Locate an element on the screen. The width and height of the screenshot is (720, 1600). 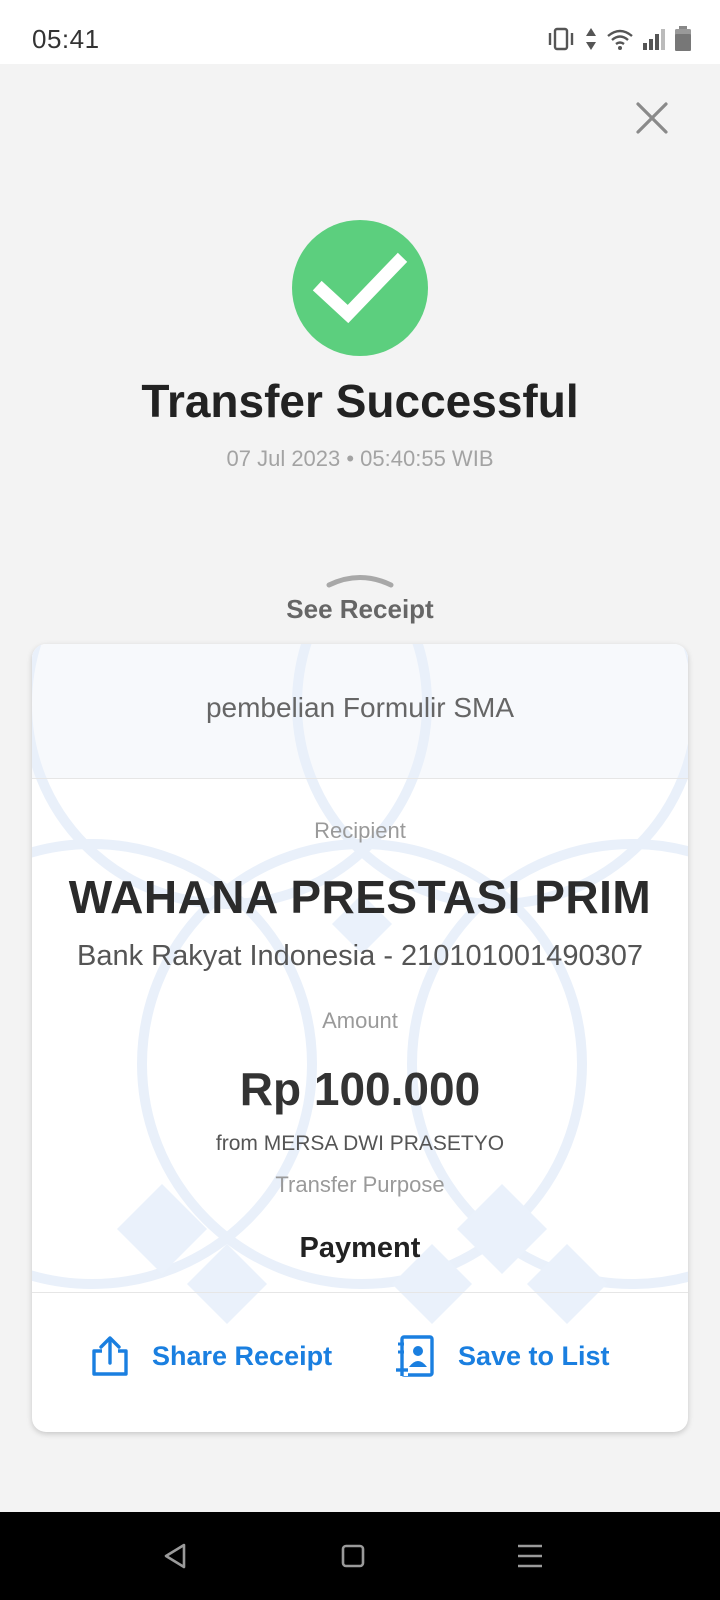
sender-name: from MERSA DWI PRASETYO is located at coordinates (360, 1143).